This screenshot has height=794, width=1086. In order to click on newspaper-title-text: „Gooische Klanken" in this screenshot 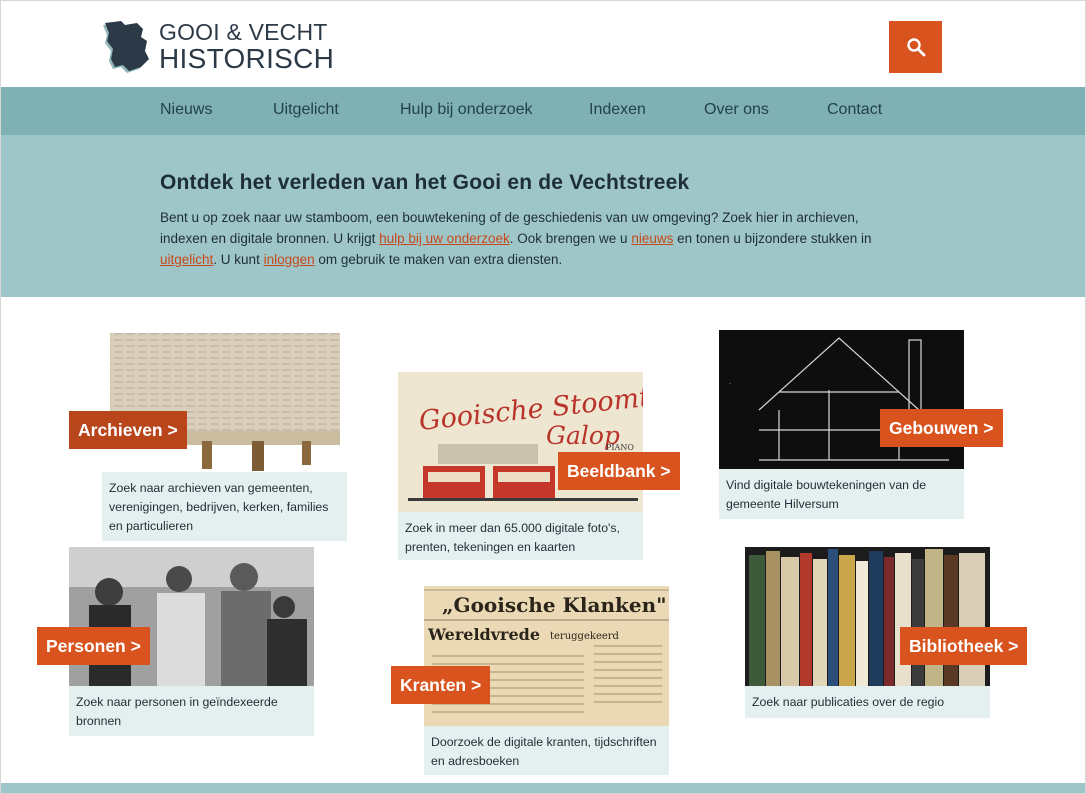, I will do `click(554, 605)`.